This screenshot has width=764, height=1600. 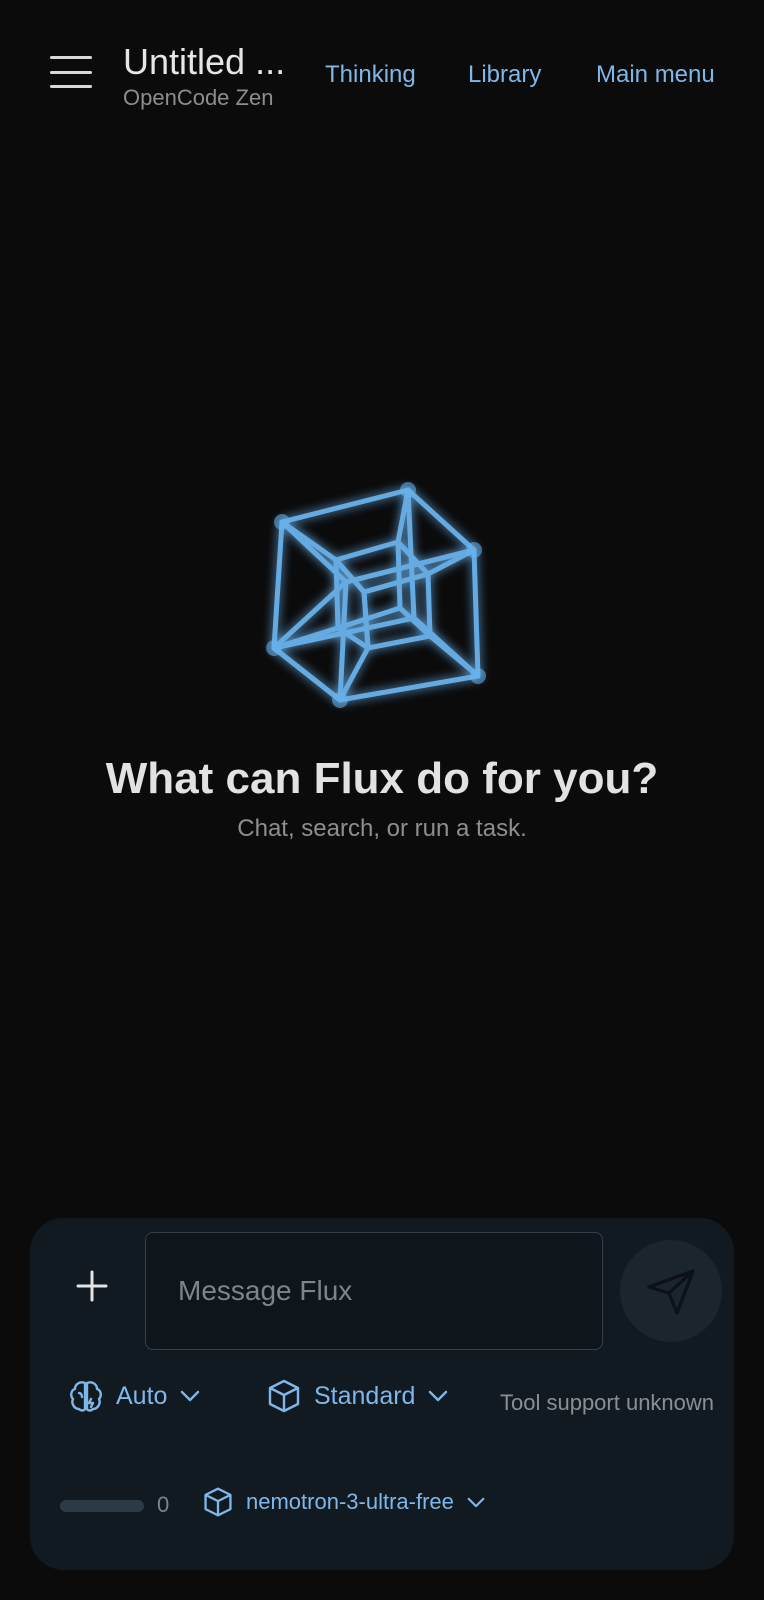 I want to click on hamburger-icon, so click(x=71, y=72).